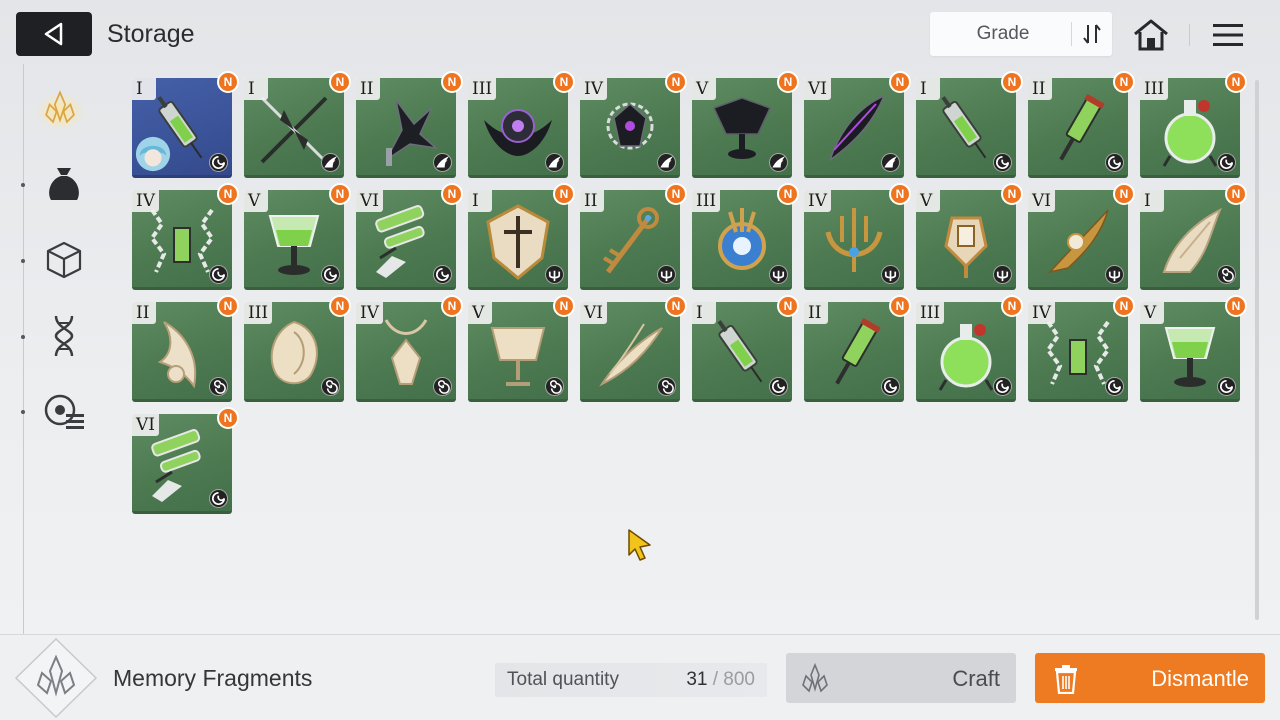 The image size is (1280, 720). Describe the element at coordinates (1189, 35) in the screenshot. I see `top-divider` at that location.